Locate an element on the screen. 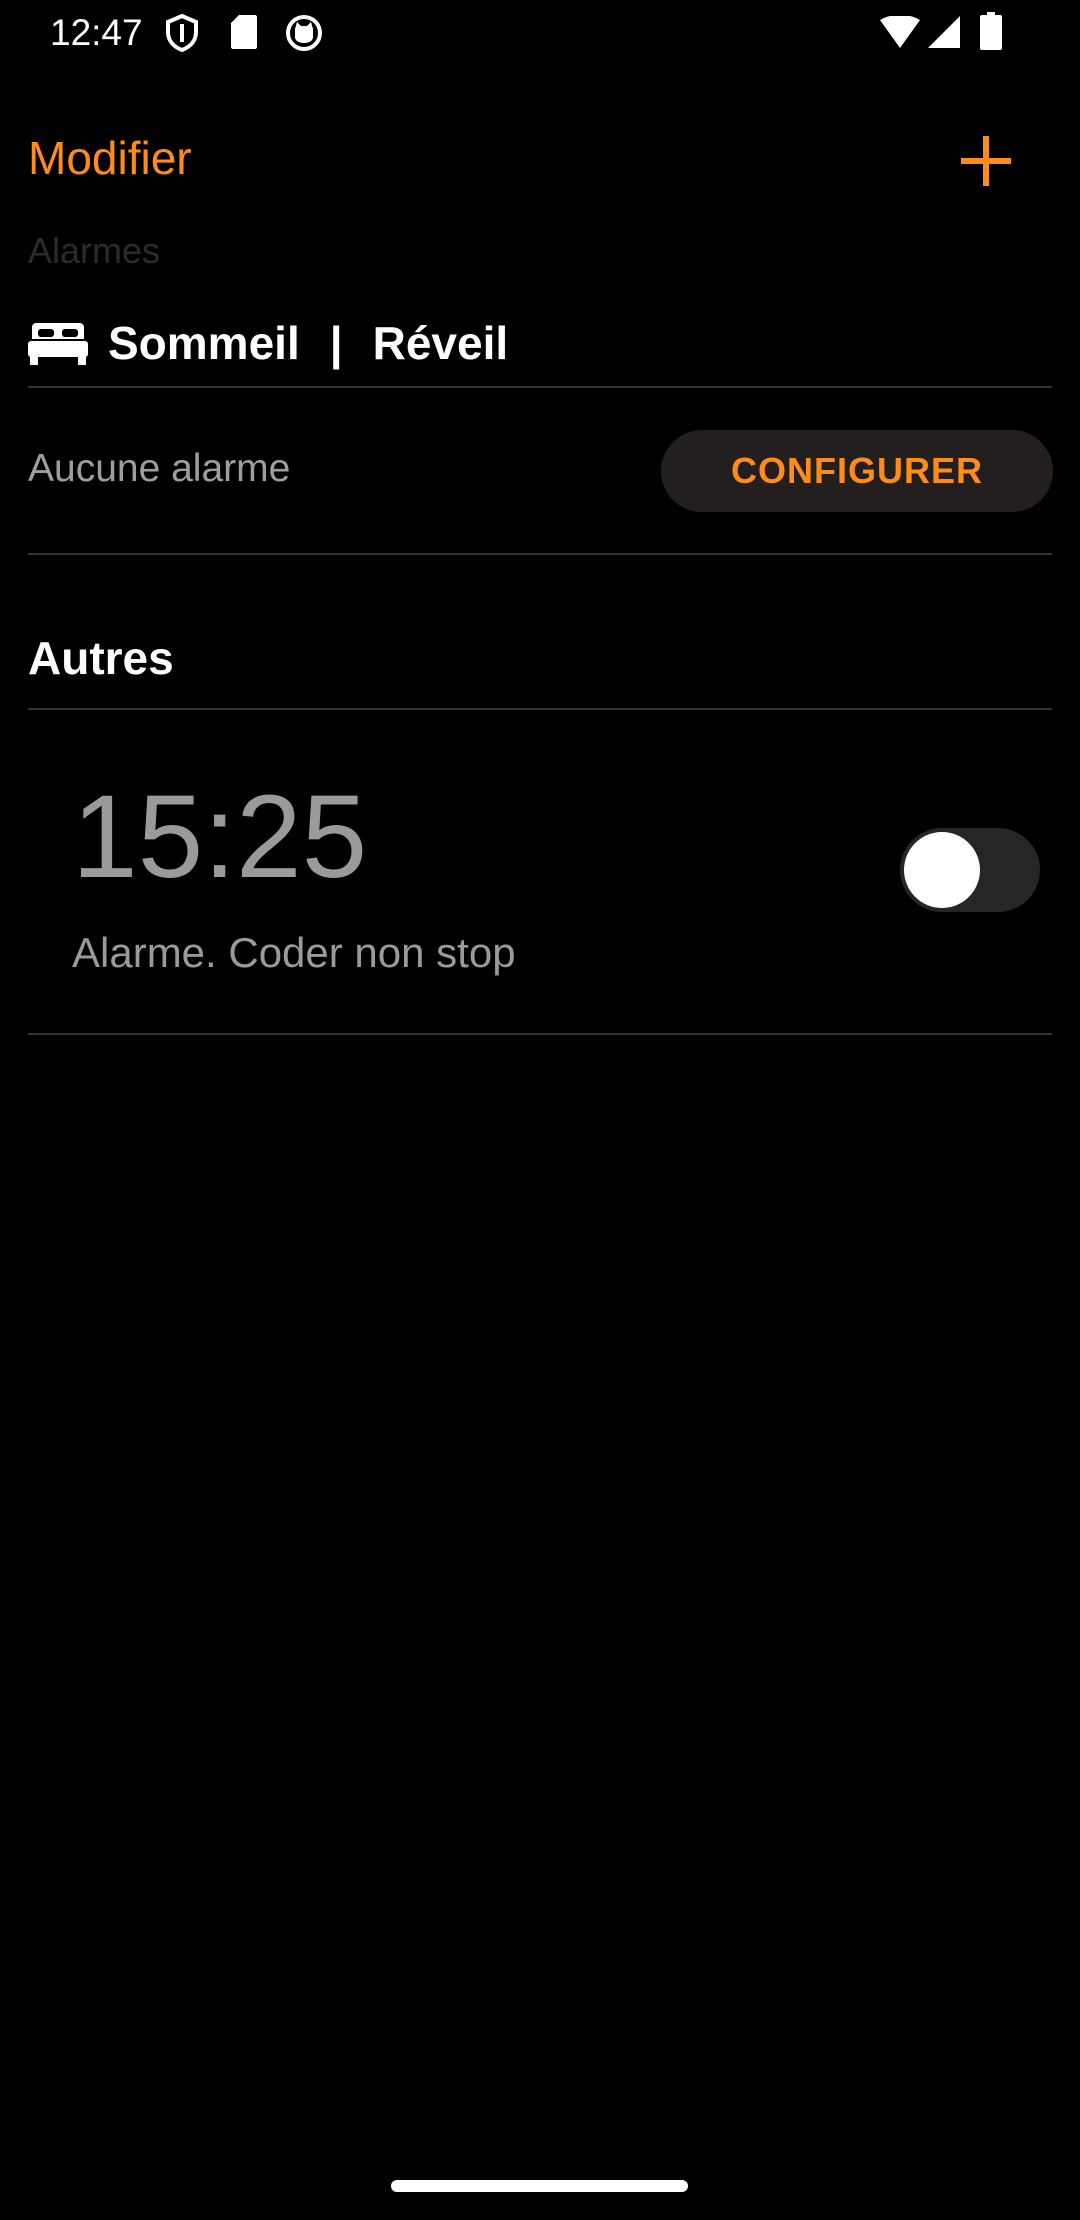 This screenshot has width=1080, height=2220. cat-icon is located at coordinates (304, 33).